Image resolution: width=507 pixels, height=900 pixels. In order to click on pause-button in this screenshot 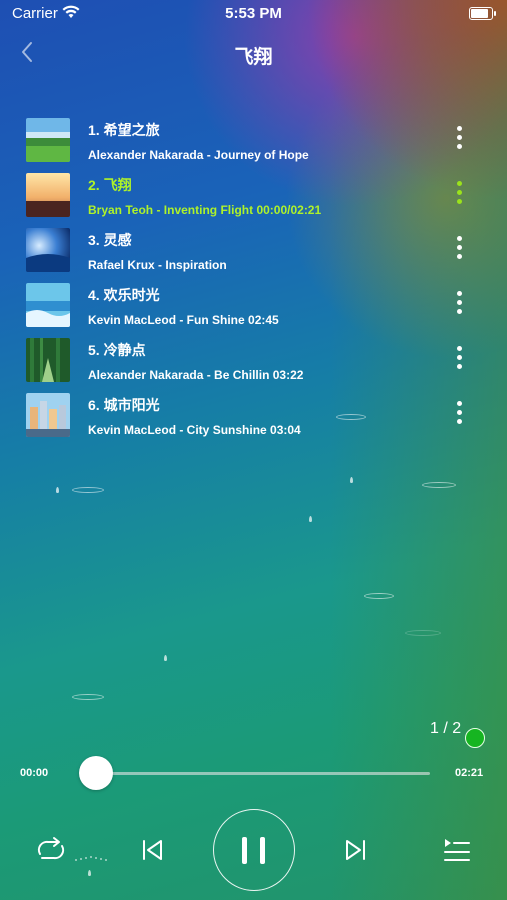, I will do `click(254, 850)`.